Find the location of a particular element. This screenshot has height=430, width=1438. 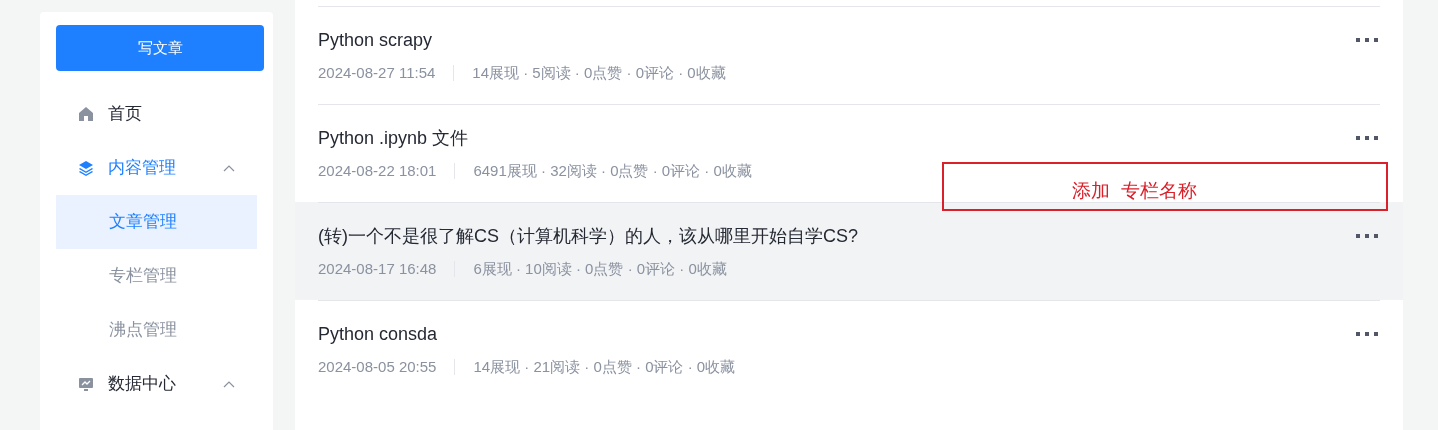

home-icon is located at coordinates (86, 114).